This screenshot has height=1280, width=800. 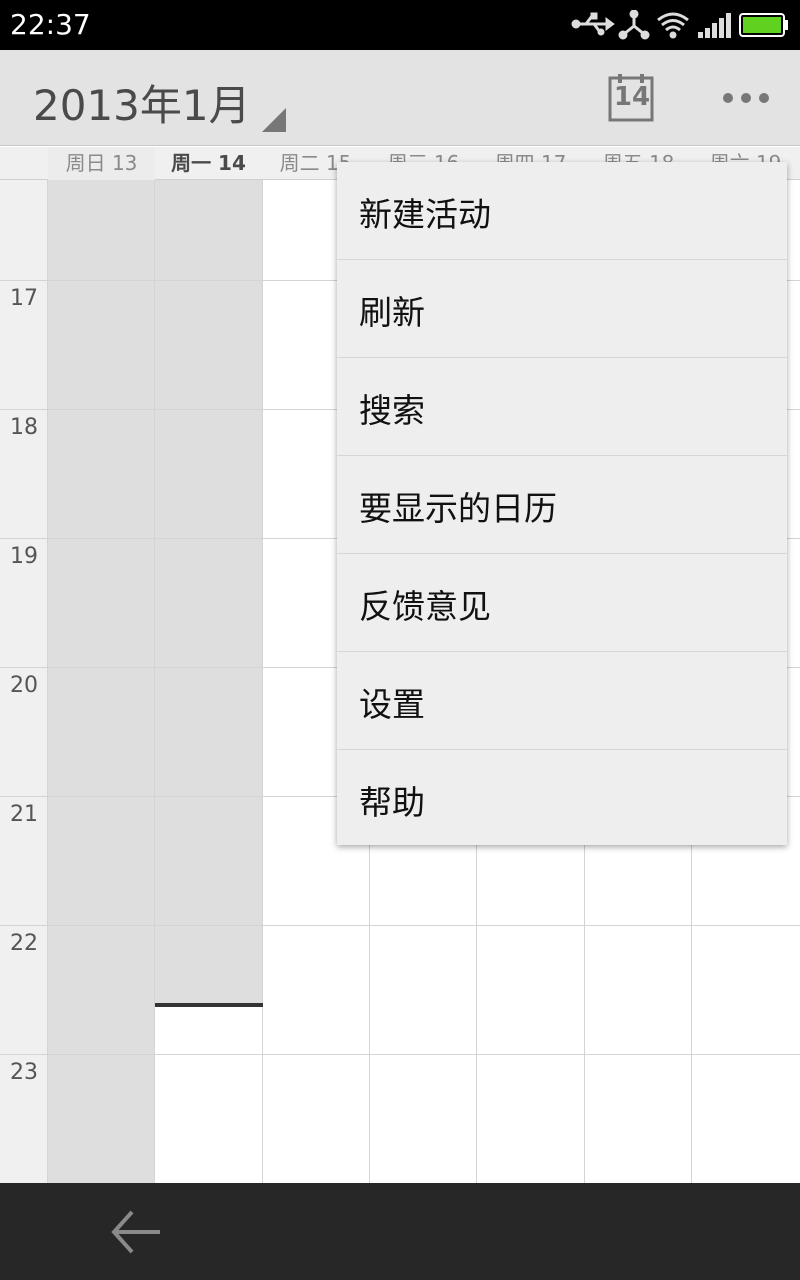 What do you see at coordinates (209, 1005) in the screenshot?
I see `current-time-indicator` at bounding box center [209, 1005].